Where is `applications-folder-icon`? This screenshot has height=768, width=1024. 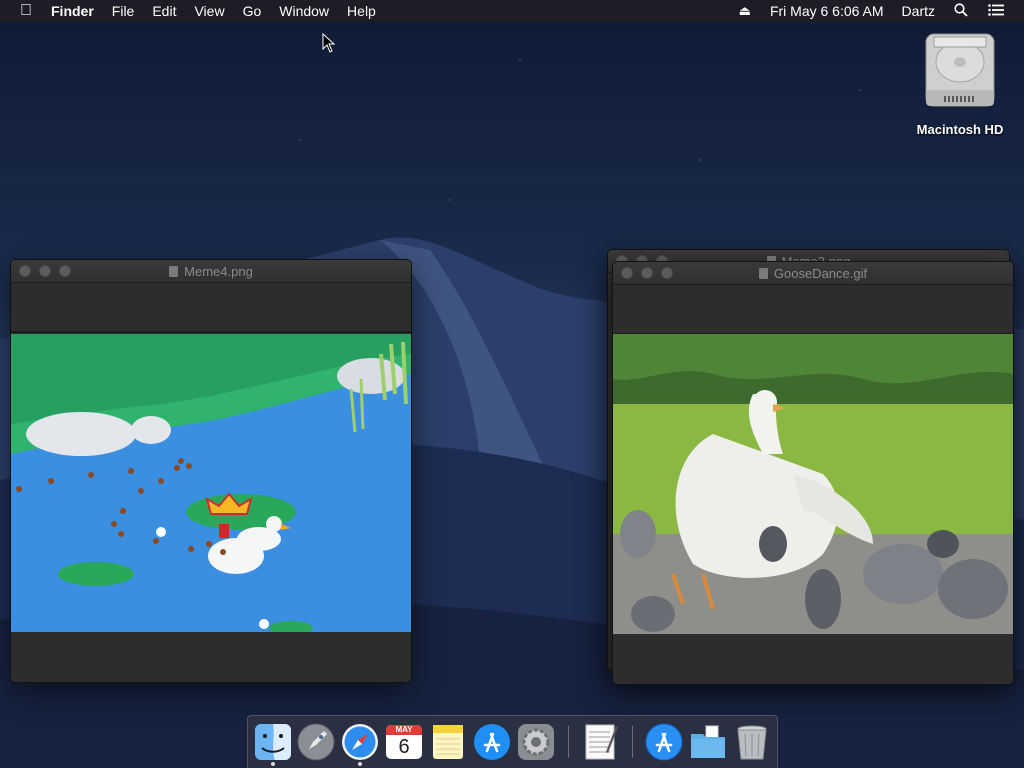 applications-folder-icon is located at coordinates (664, 742).